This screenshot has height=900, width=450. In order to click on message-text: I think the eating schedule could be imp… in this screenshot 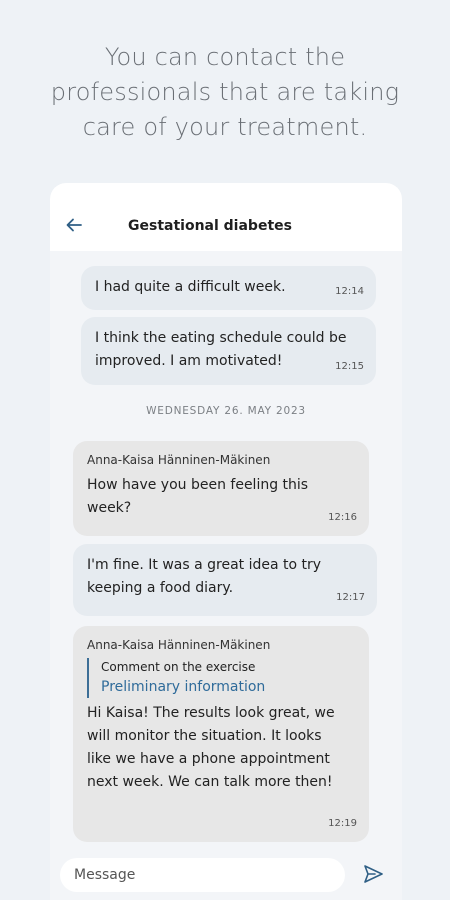, I will do `click(221, 349)`.